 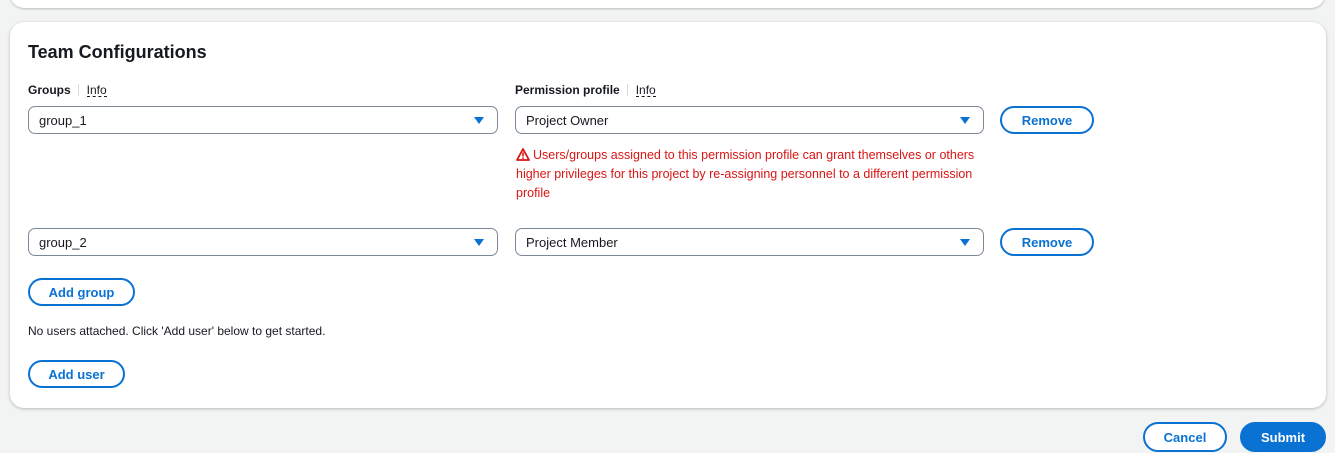 I want to click on remove-button-2: Remove, so click(x=1047, y=242).